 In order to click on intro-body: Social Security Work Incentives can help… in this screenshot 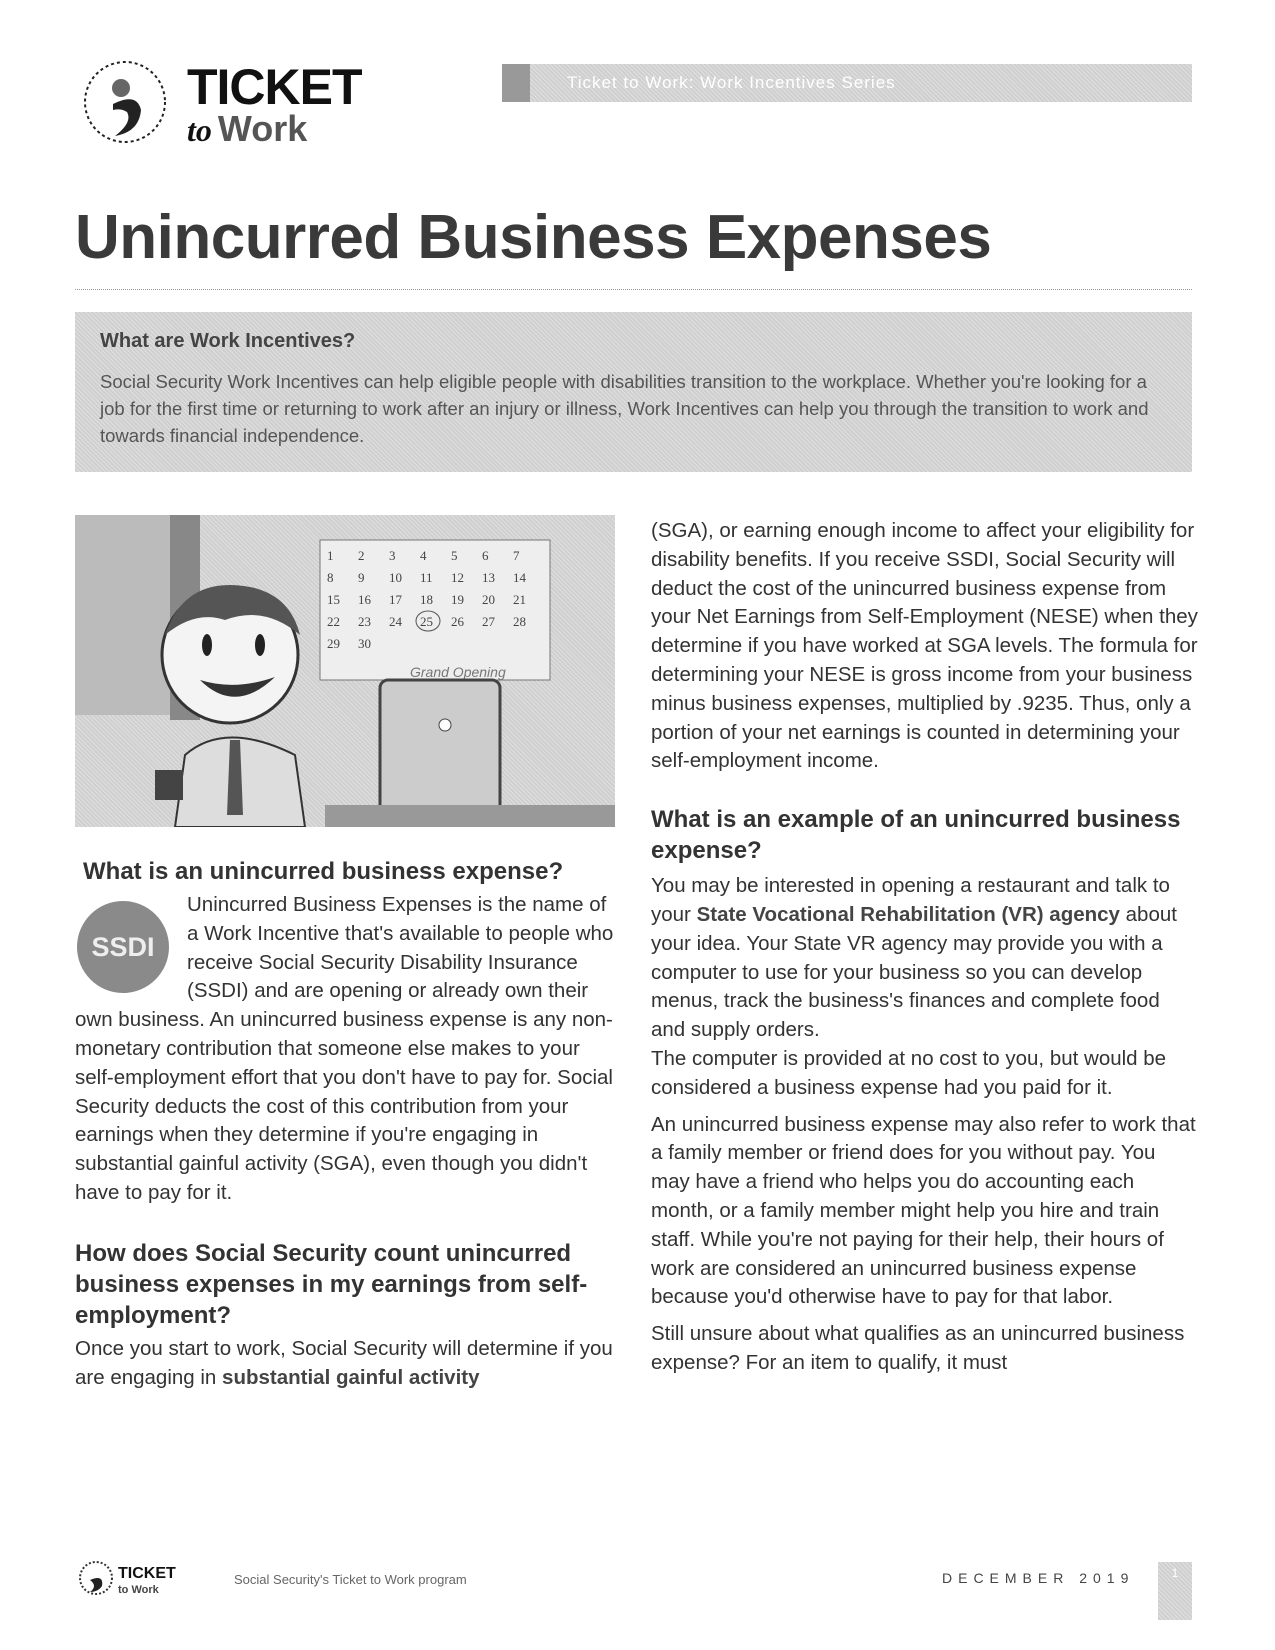, I will do `click(624, 408)`.